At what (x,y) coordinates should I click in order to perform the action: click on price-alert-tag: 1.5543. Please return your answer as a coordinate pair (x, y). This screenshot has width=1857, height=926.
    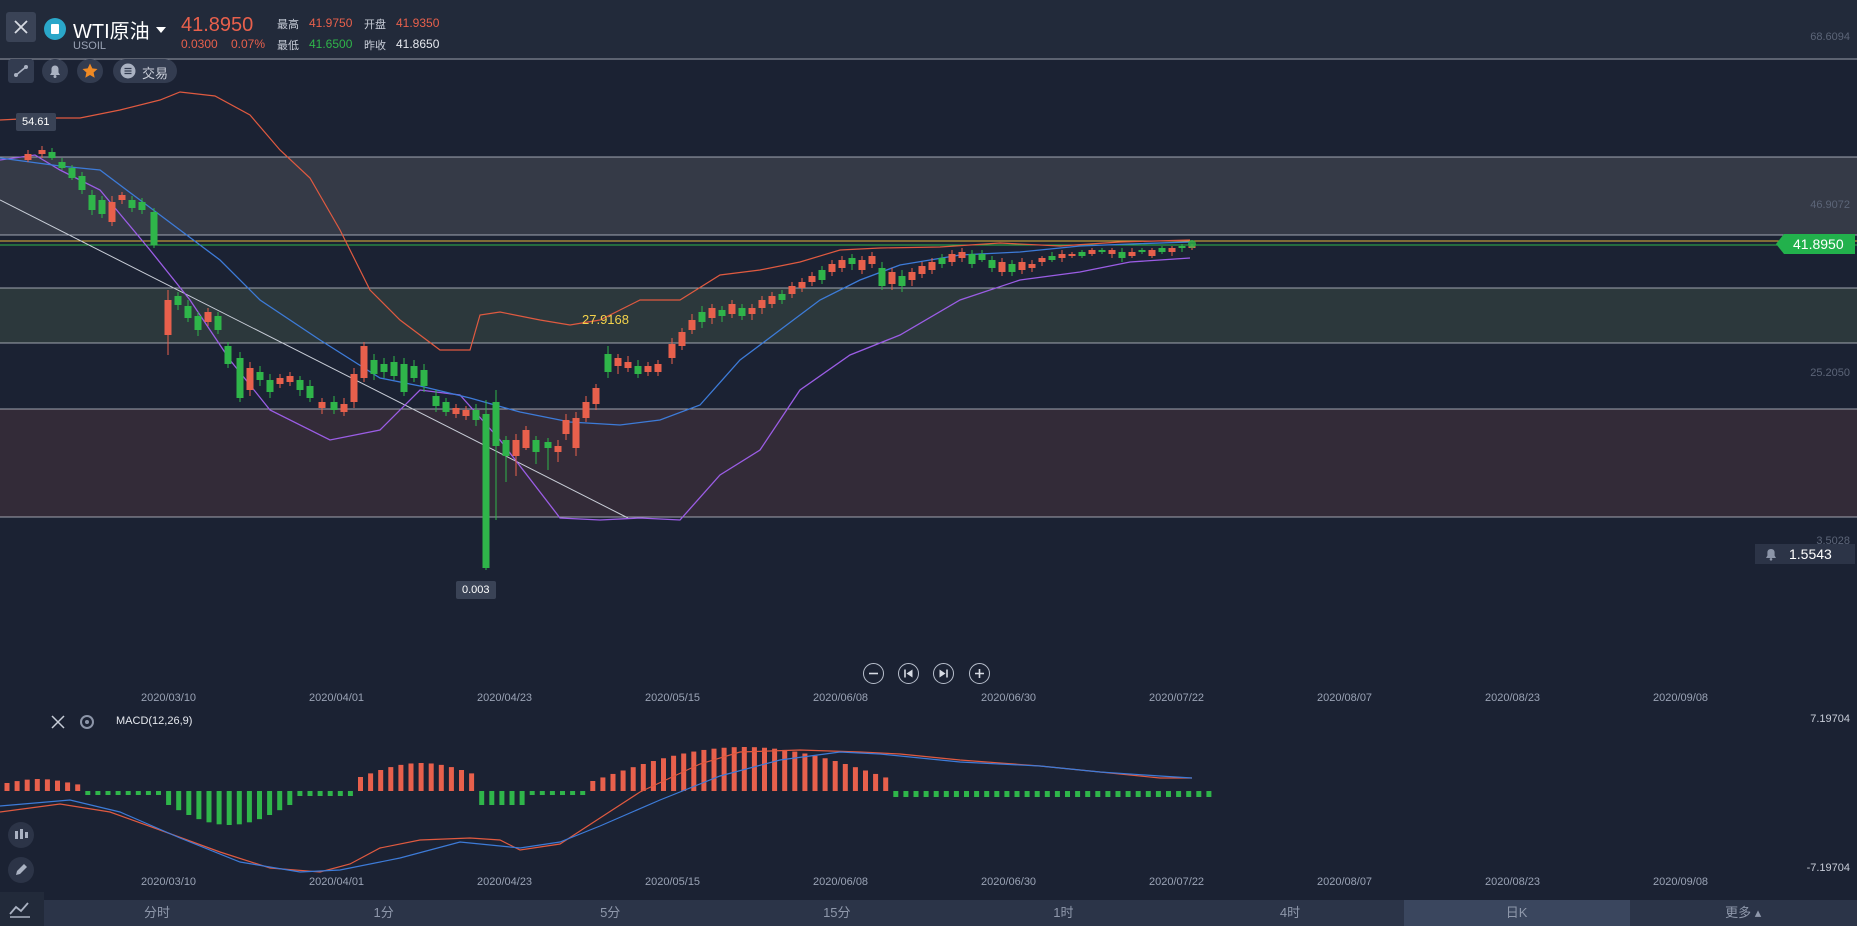
    Looking at the image, I should click on (1805, 554).